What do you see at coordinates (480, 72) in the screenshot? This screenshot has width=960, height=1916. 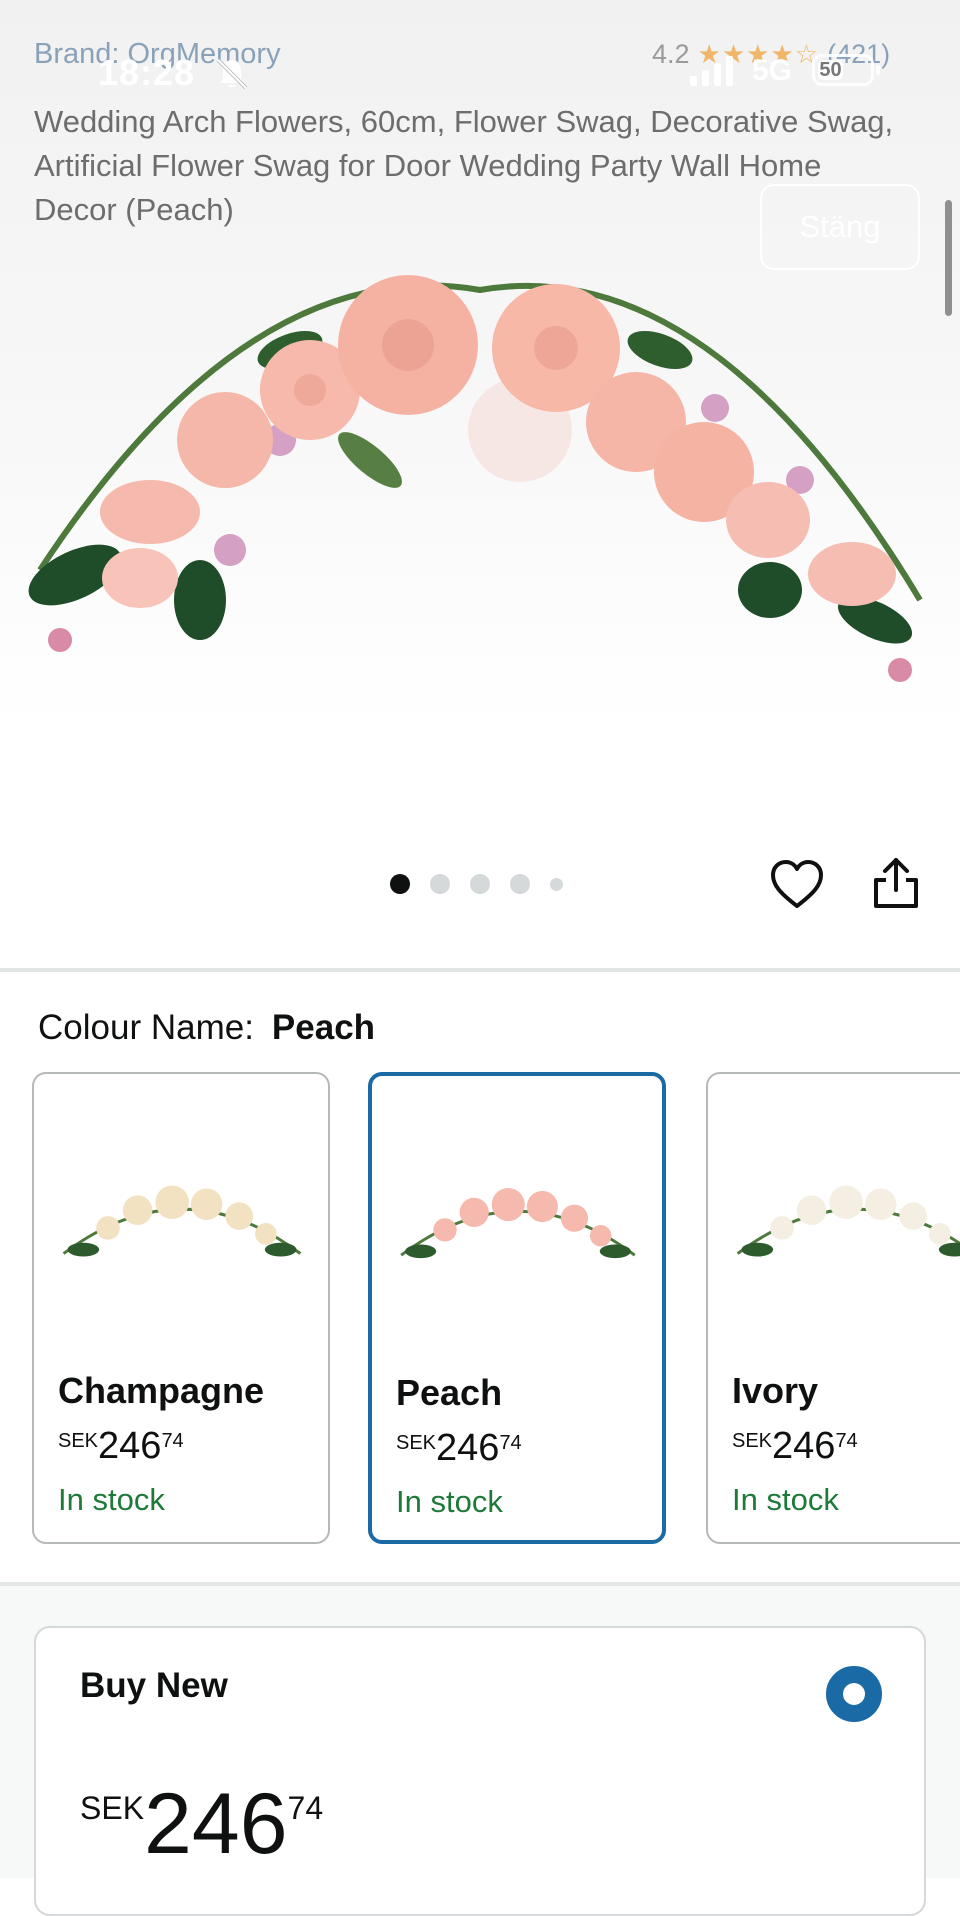 I see `status-bar: 18:28 5G 50` at bounding box center [480, 72].